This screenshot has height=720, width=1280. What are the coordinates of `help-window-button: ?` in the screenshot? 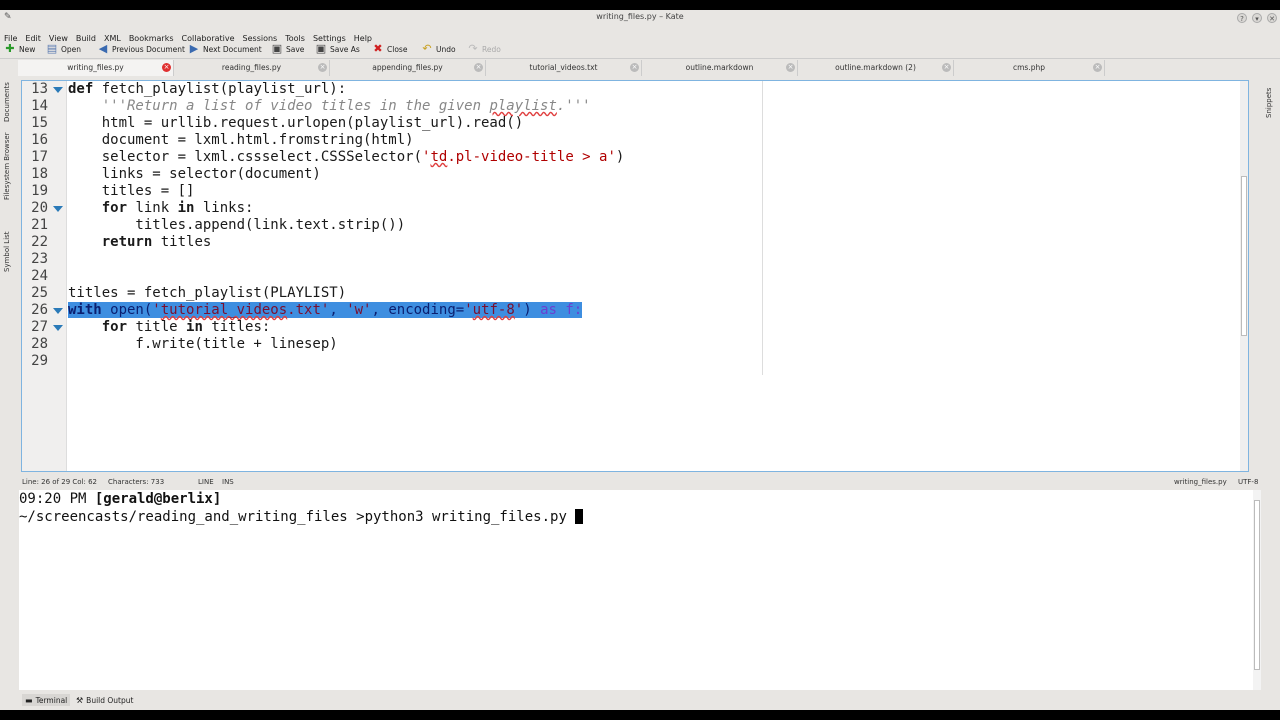 It's located at (1242, 18).